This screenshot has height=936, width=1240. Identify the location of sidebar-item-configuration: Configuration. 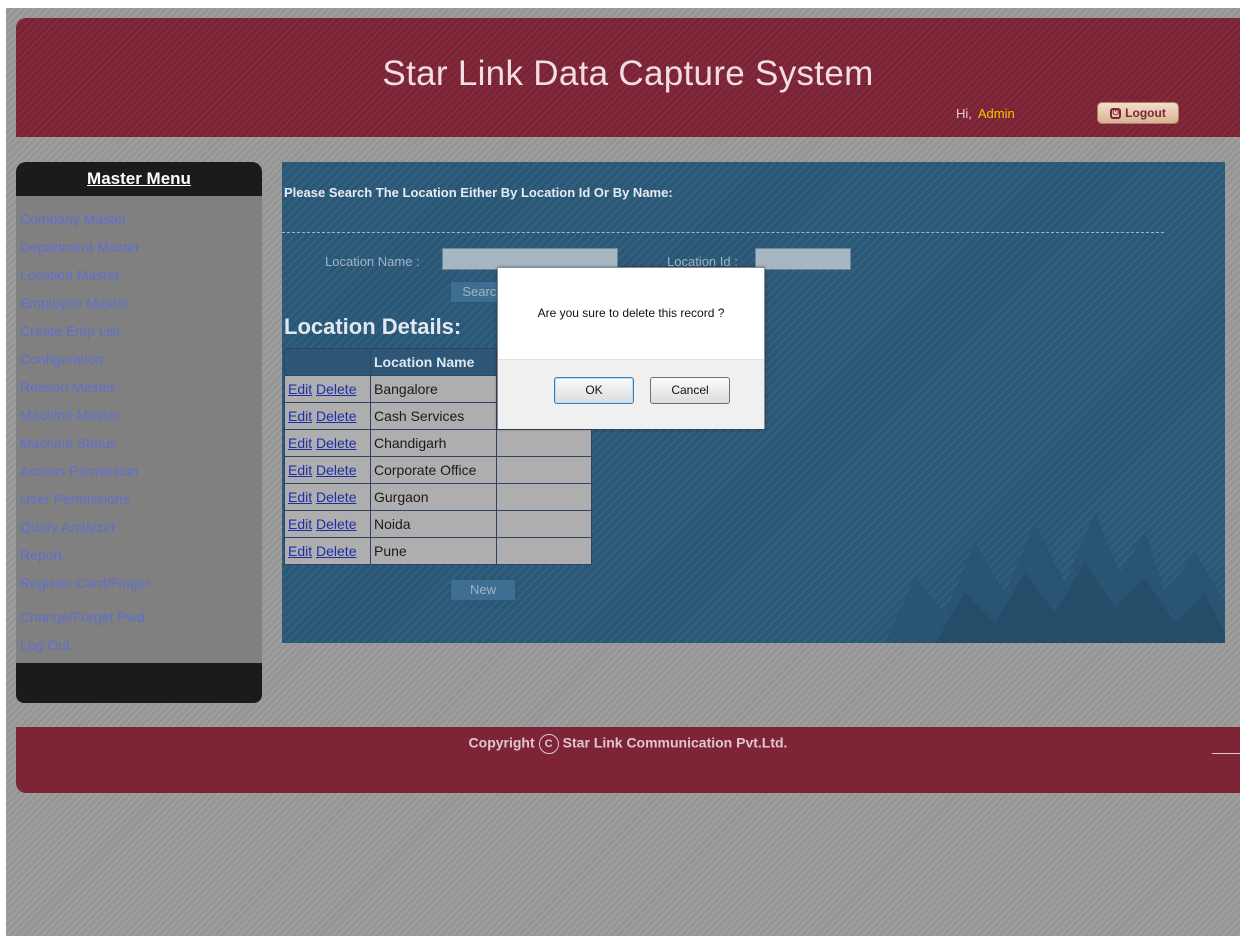
(61, 359).